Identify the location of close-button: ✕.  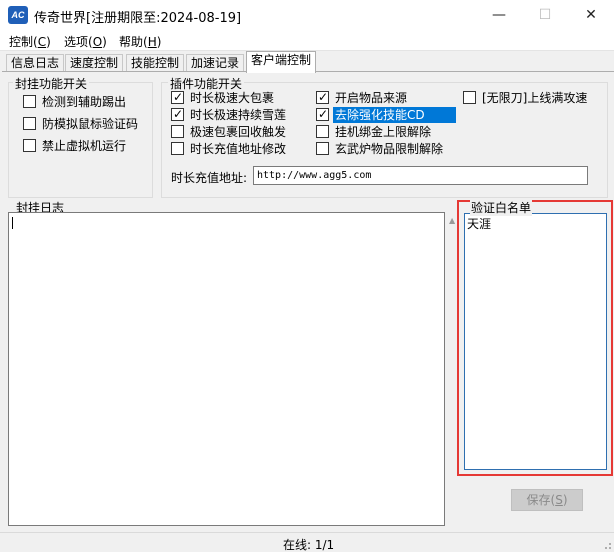
(591, 15).